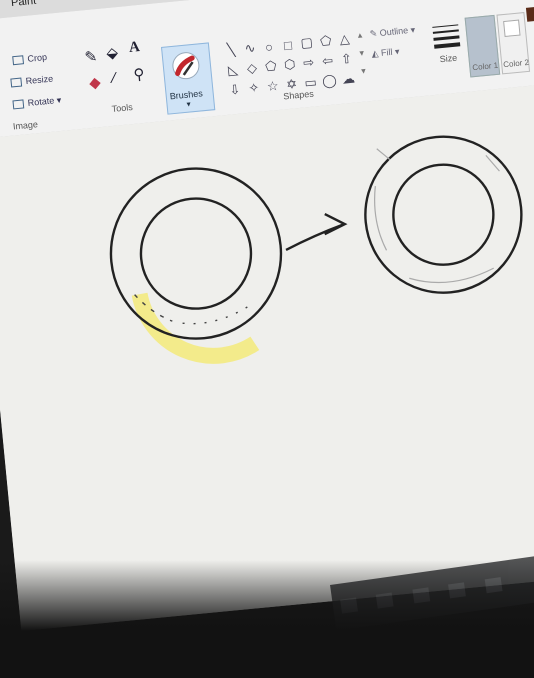 This screenshot has width=534, height=678. I want to click on right-ring-drawing, so click(443, 214).